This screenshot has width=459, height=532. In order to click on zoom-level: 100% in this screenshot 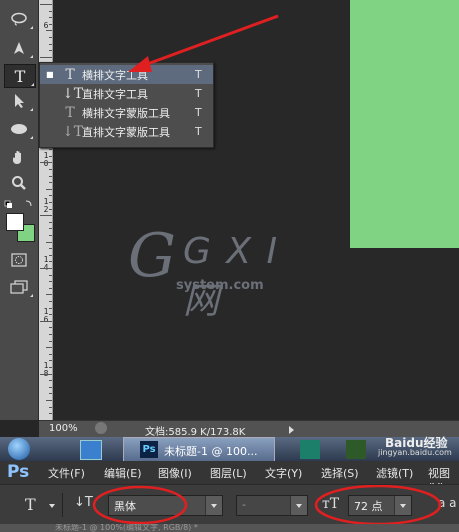, I will do `click(63, 428)`.